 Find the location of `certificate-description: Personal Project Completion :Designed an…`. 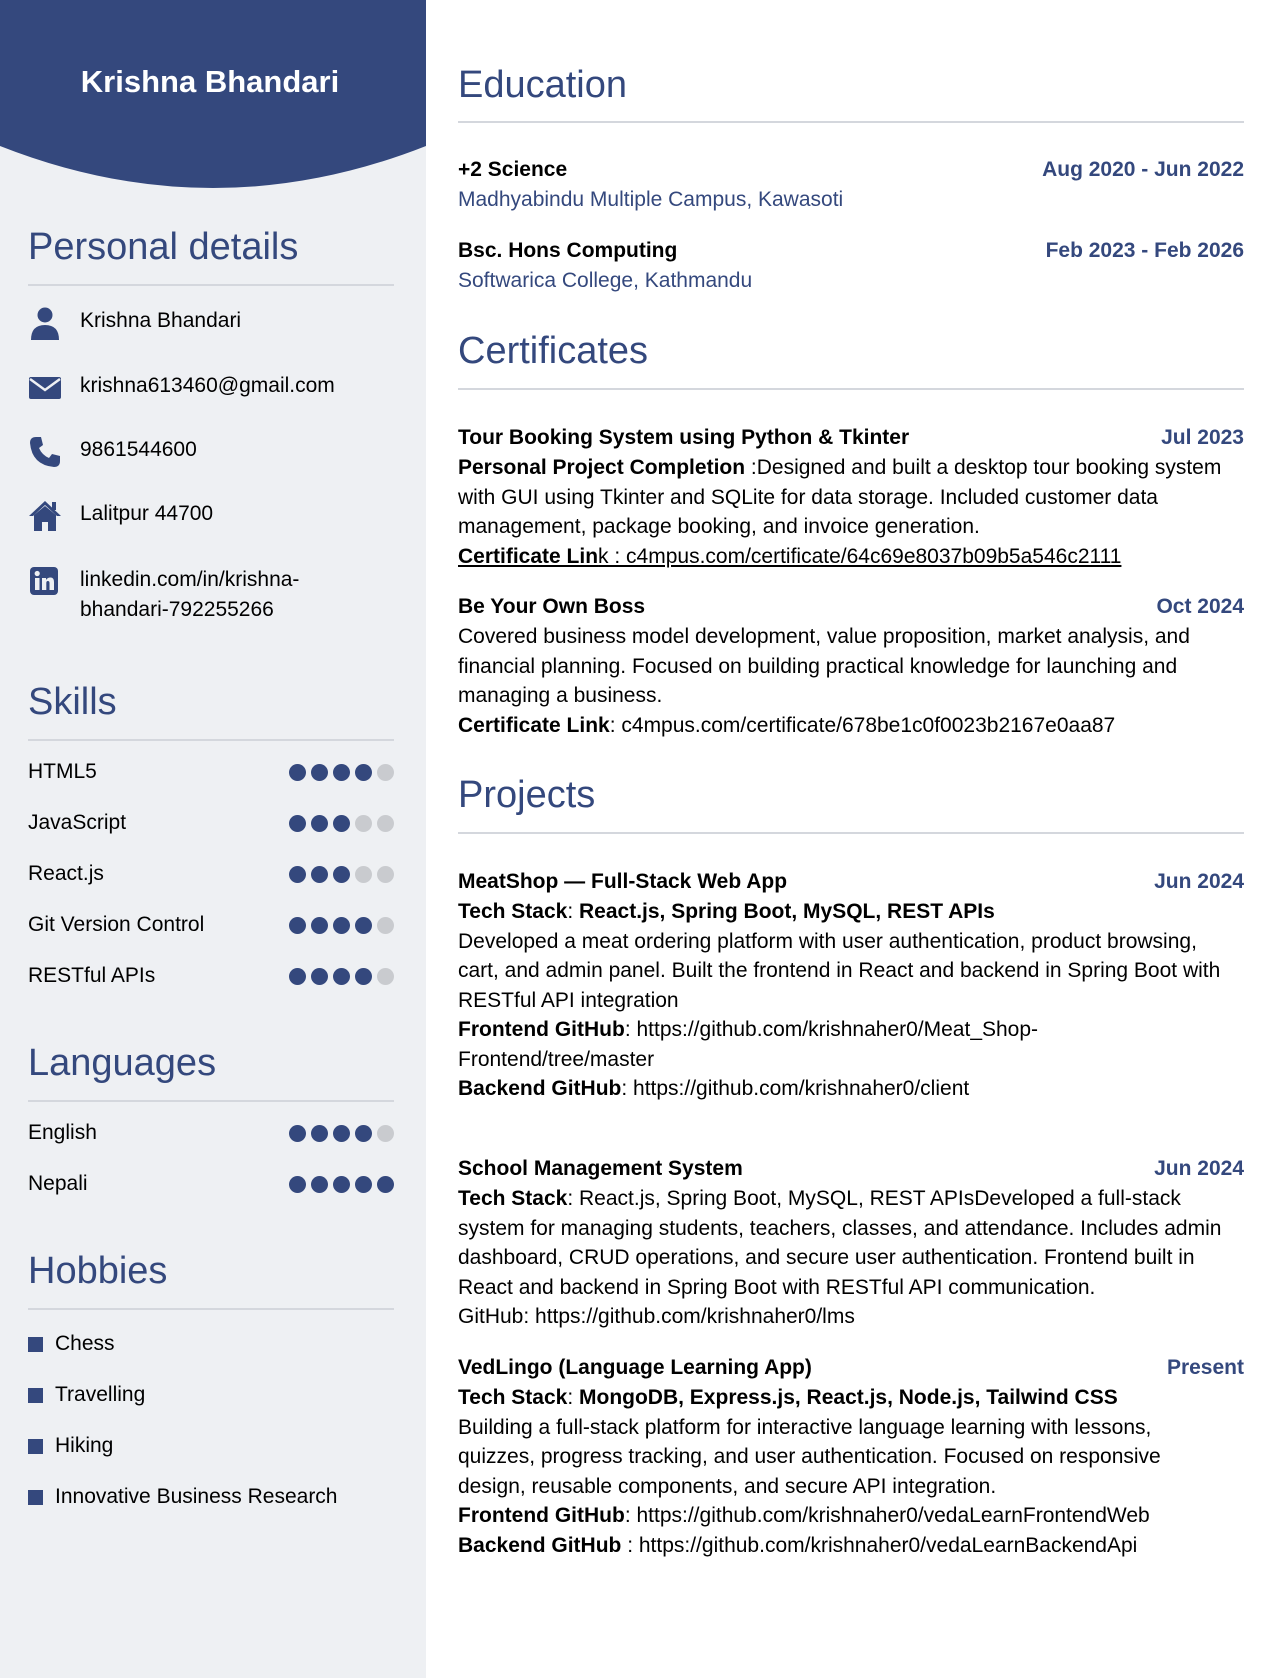

certificate-description: Personal Project Completion :Designed an… is located at coordinates (853, 512).